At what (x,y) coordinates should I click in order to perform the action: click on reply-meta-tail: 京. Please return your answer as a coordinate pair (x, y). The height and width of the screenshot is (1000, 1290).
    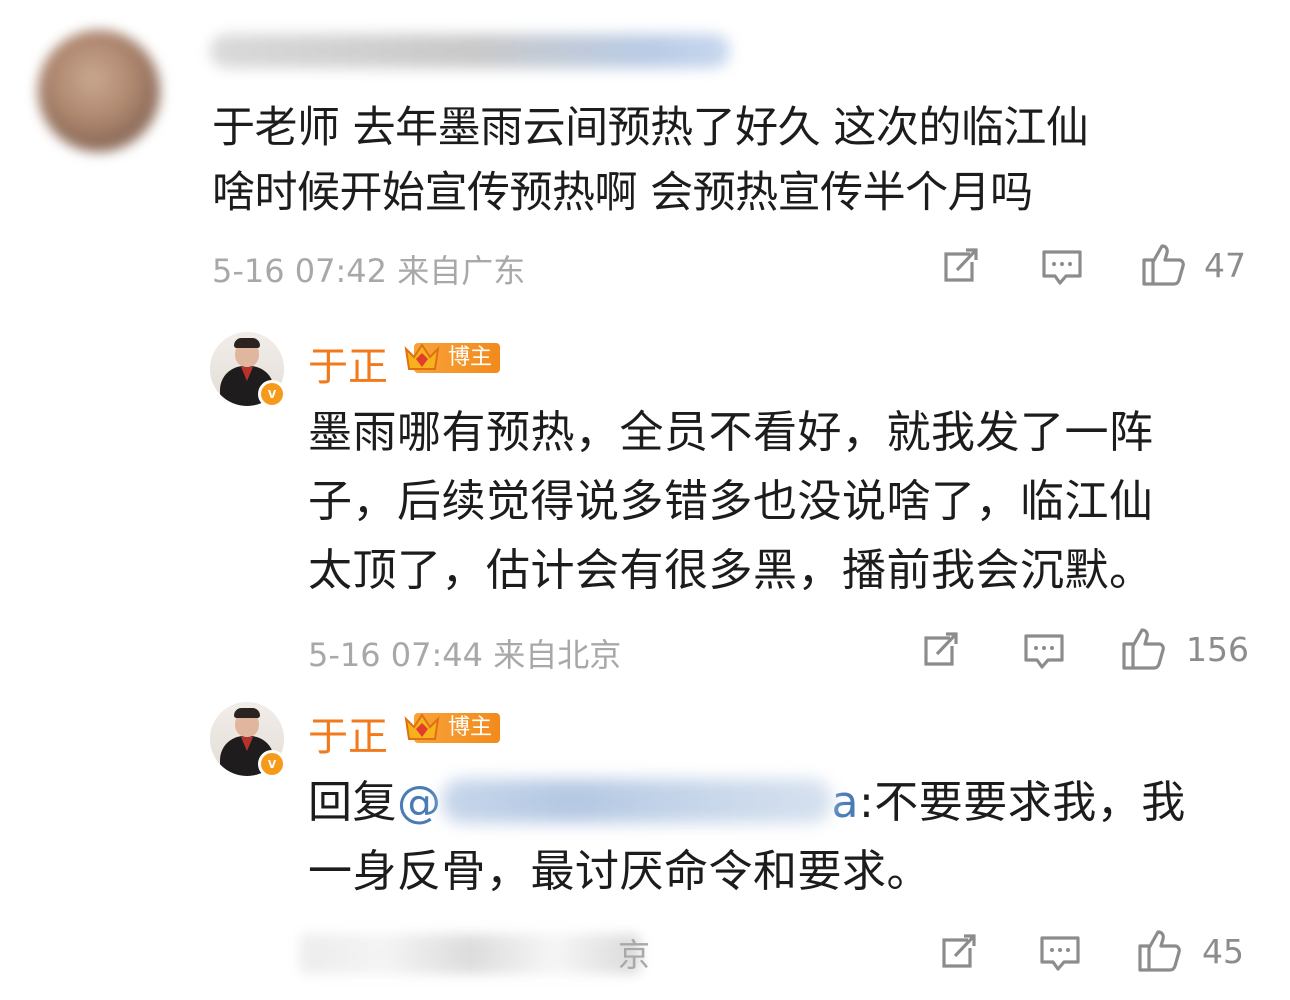
    Looking at the image, I should click on (634, 955).